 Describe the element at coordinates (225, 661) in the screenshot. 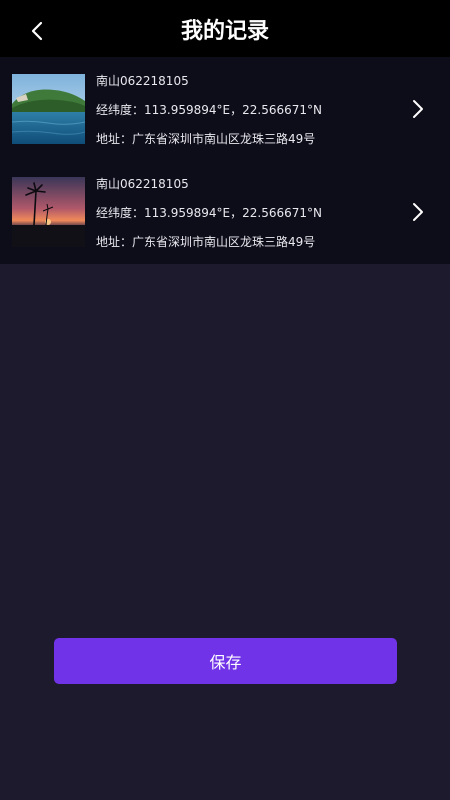

I see `save-button: 保存` at that location.